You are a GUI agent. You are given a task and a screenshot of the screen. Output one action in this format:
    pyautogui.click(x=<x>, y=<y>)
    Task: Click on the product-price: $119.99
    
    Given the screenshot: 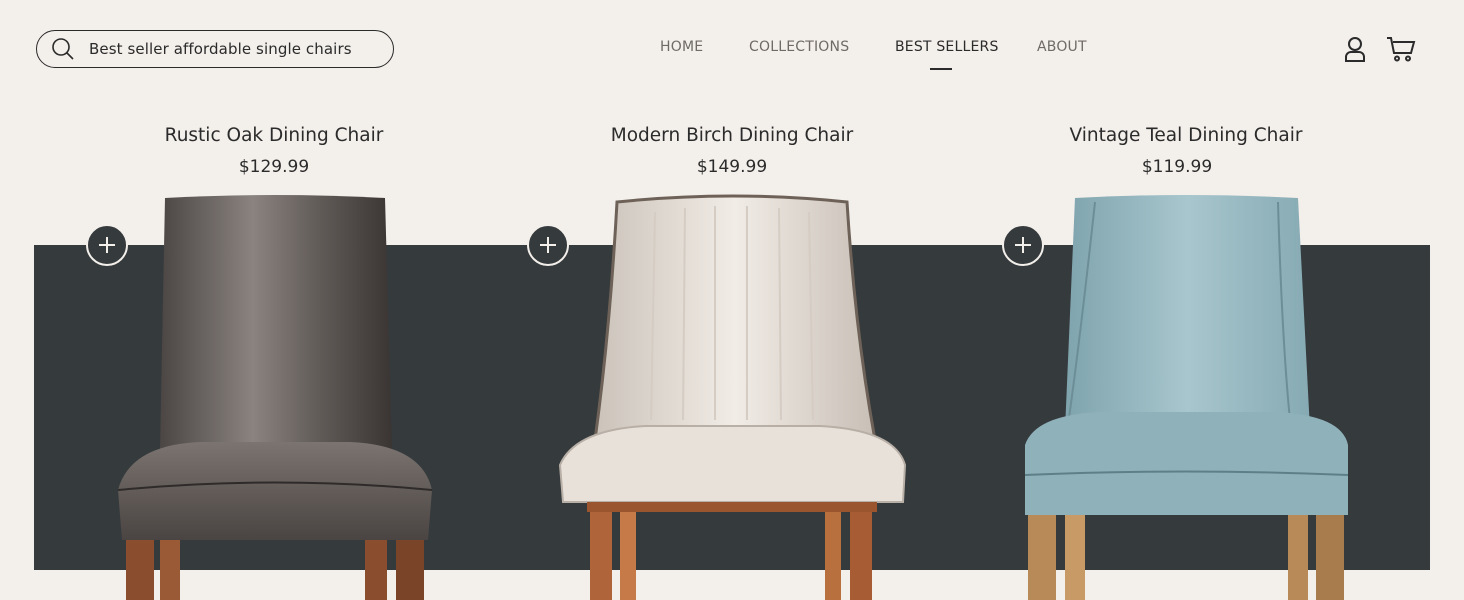 What is the action you would take?
    pyautogui.click(x=1177, y=167)
    